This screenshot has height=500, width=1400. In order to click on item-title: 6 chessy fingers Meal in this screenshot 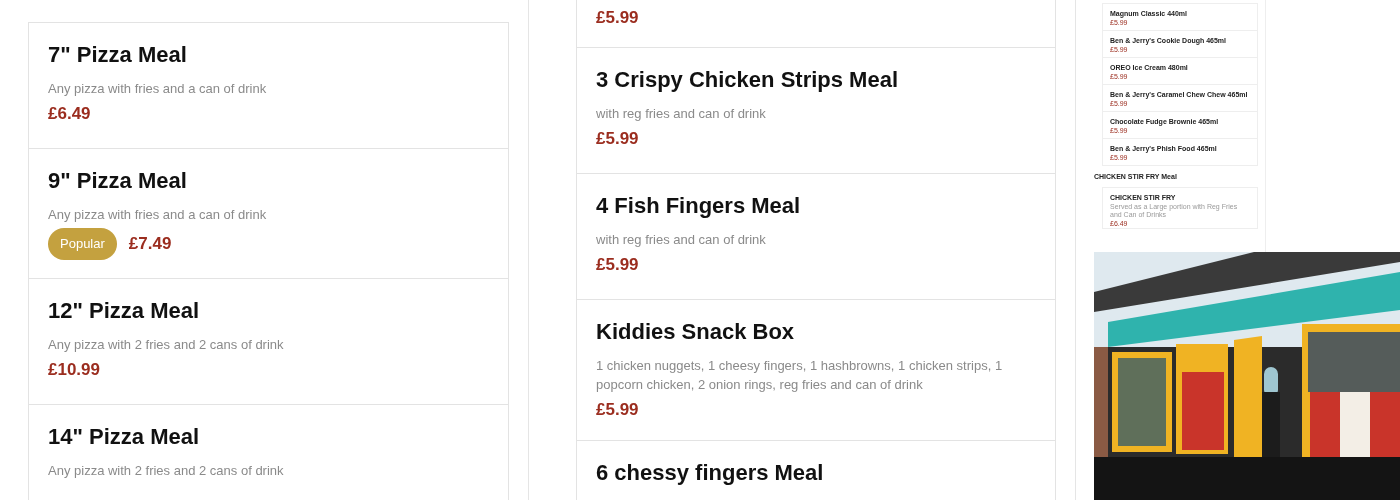, I will do `click(710, 473)`.